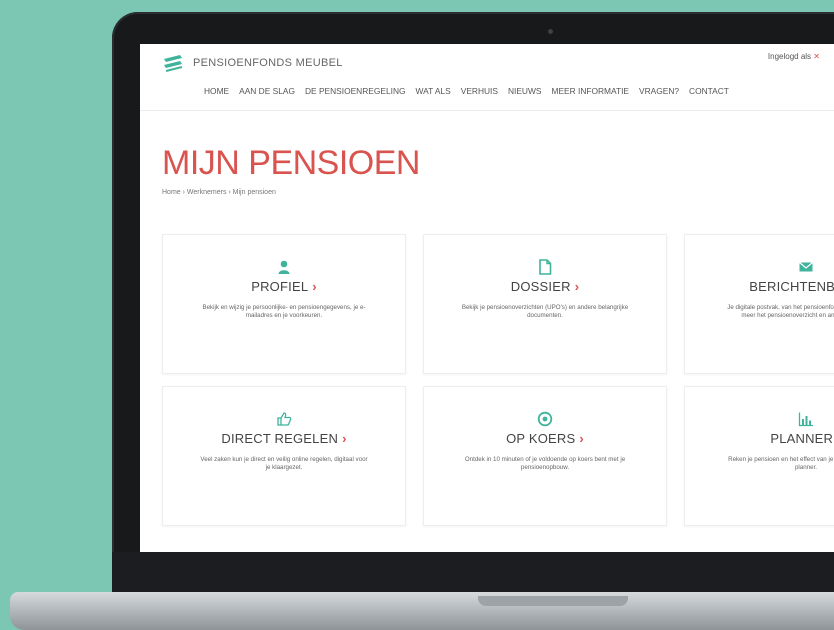  Describe the element at coordinates (433, 91) in the screenshot. I see `nav-wat-als: WAT ALS` at that location.